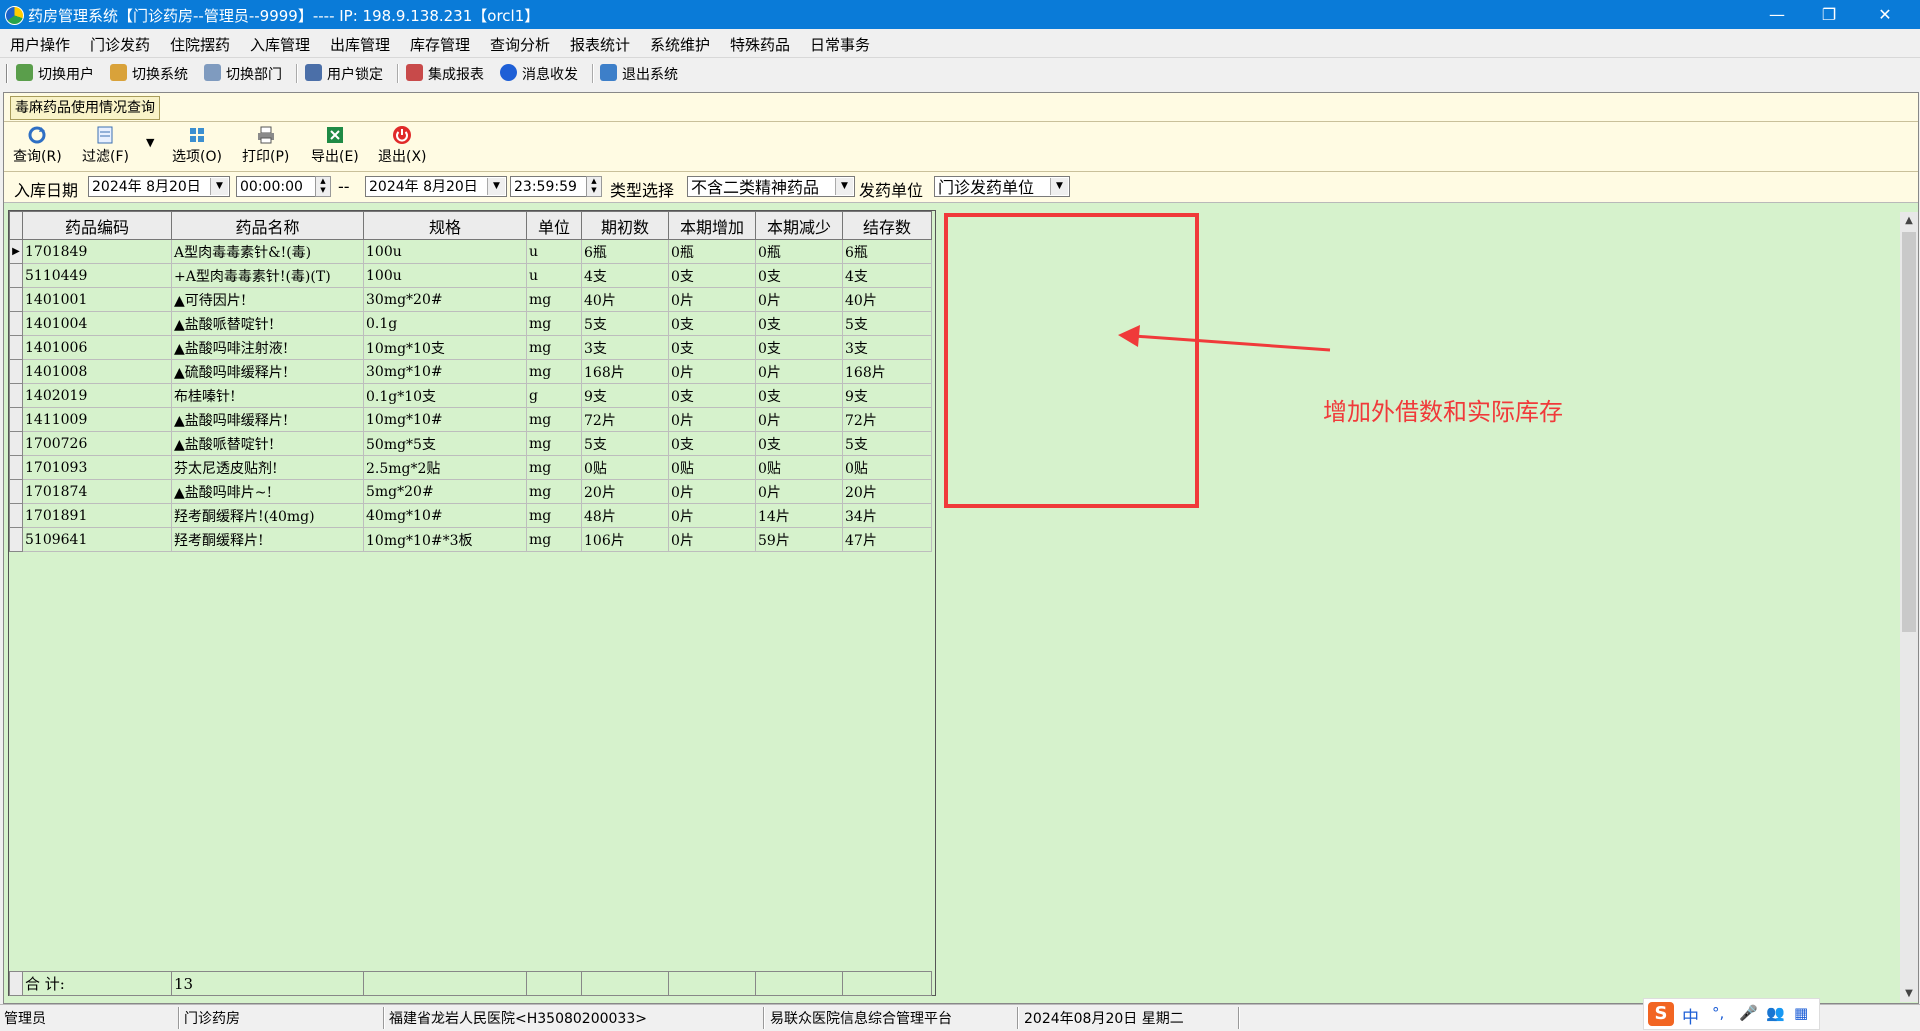  What do you see at coordinates (280, 44) in the screenshot?
I see `menu-stock-in: 入库管理` at bounding box center [280, 44].